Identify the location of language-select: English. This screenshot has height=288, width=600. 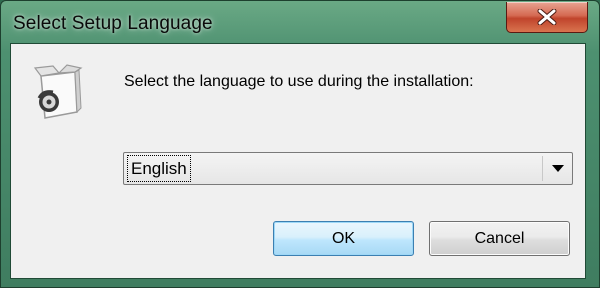
(348, 168).